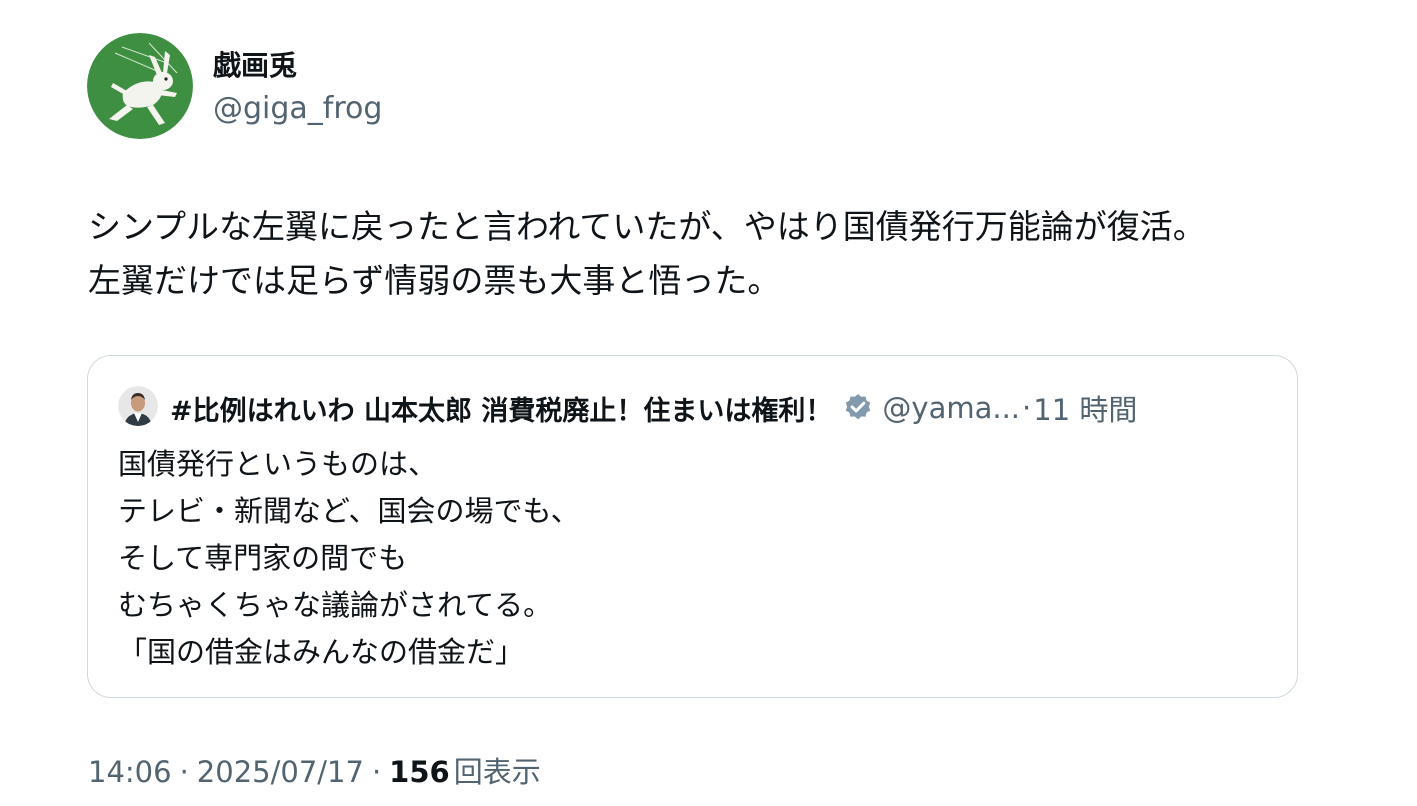  What do you see at coordinates (349, 511) in the screenshot?
I see `quoted-text-line: テレビ・新聞など、国会の場でも、` at bounding box center [349, 511].